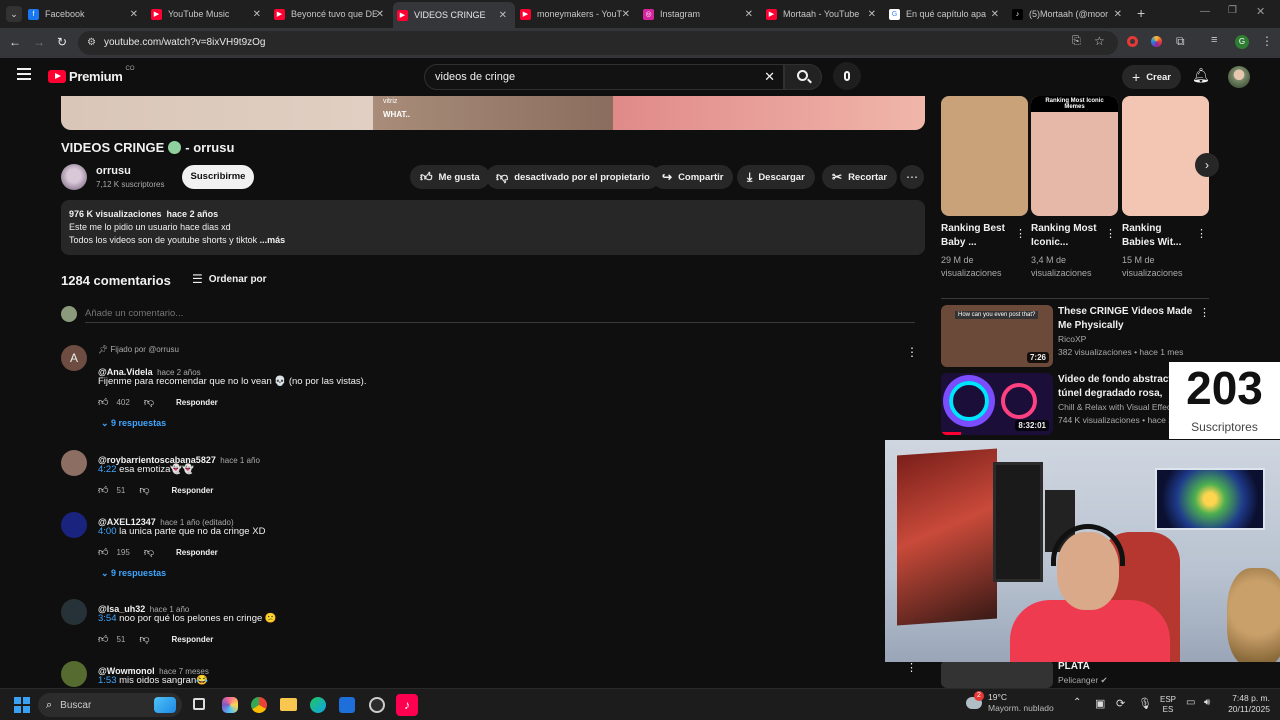 This screenshot has width=1280, height=720. What do you see at coordinates (218, 177) in the screenshot?
I see `subscribe-button: Suscribirme` at bounding box center [218, 177].